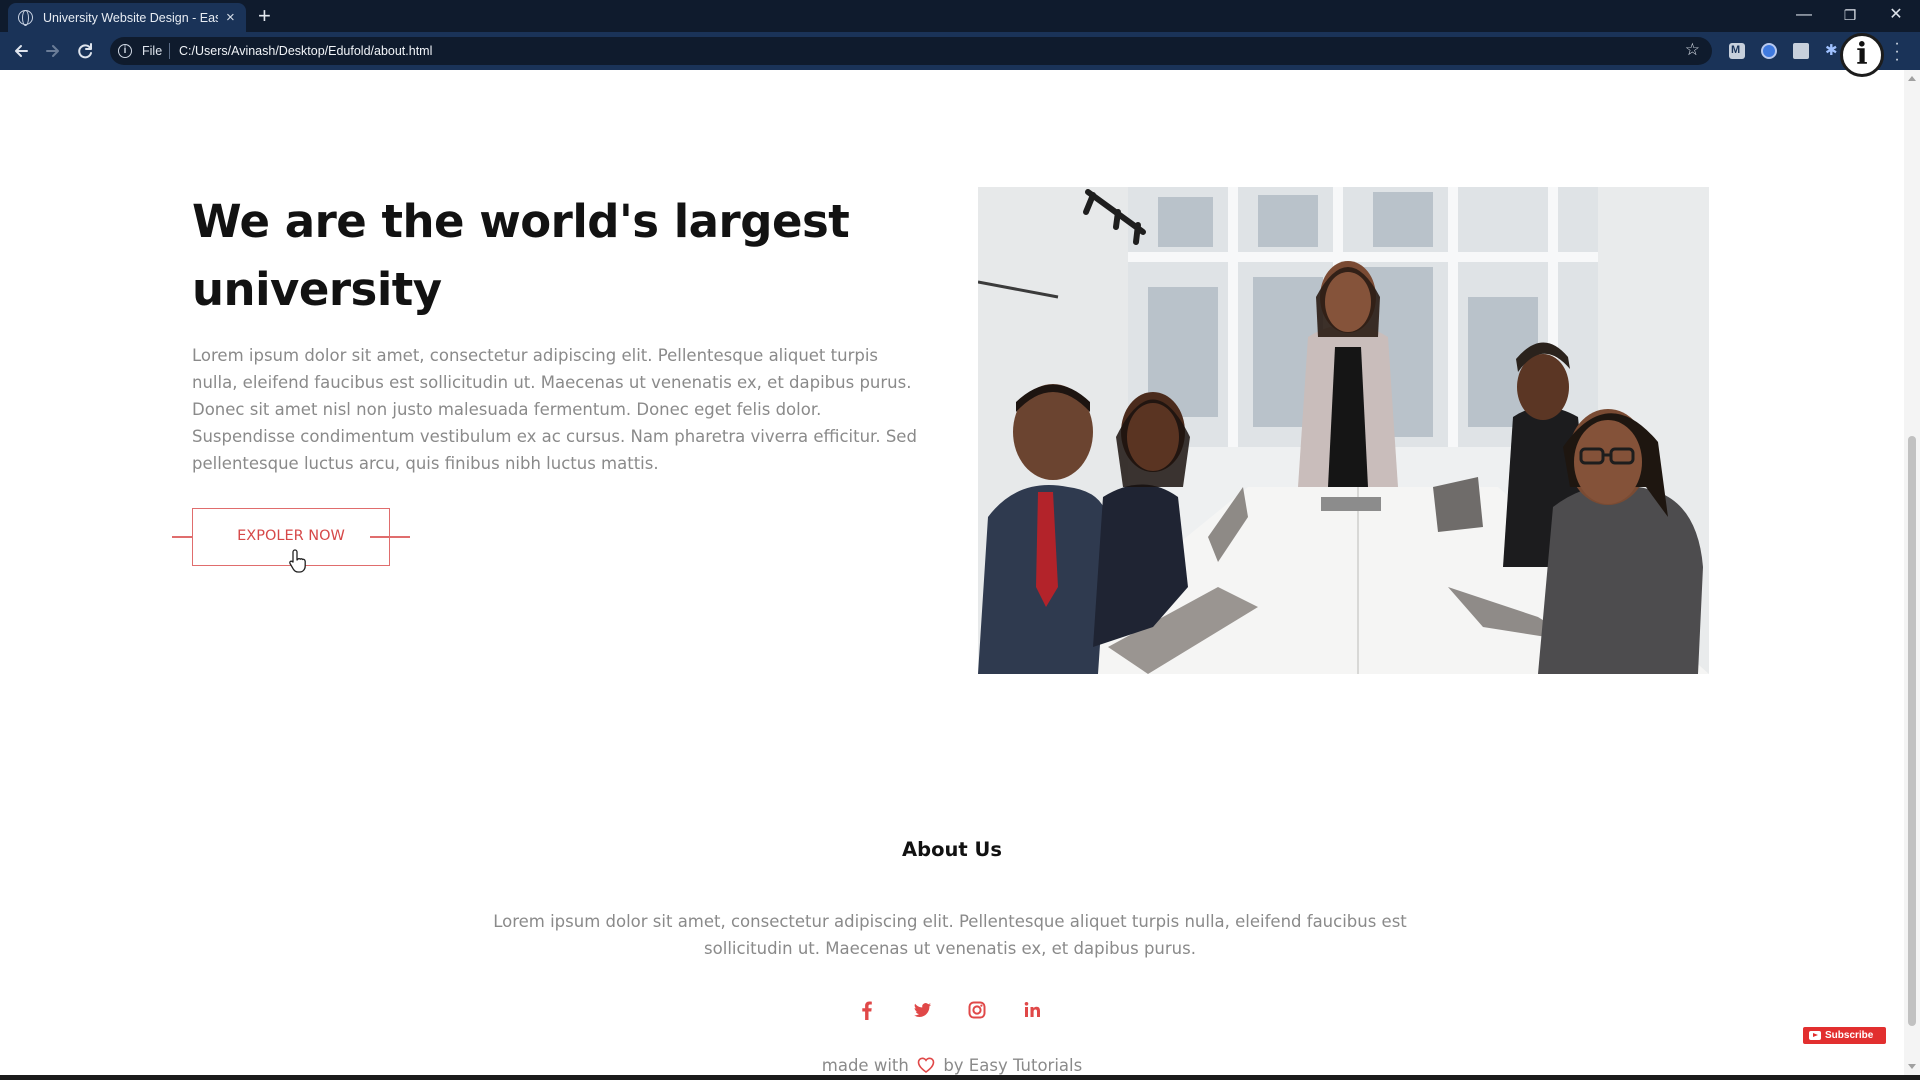  What do you see at coordinates (152, 51) in the screenshot?
I see `security-label: File` at bounding box center [152, 51].